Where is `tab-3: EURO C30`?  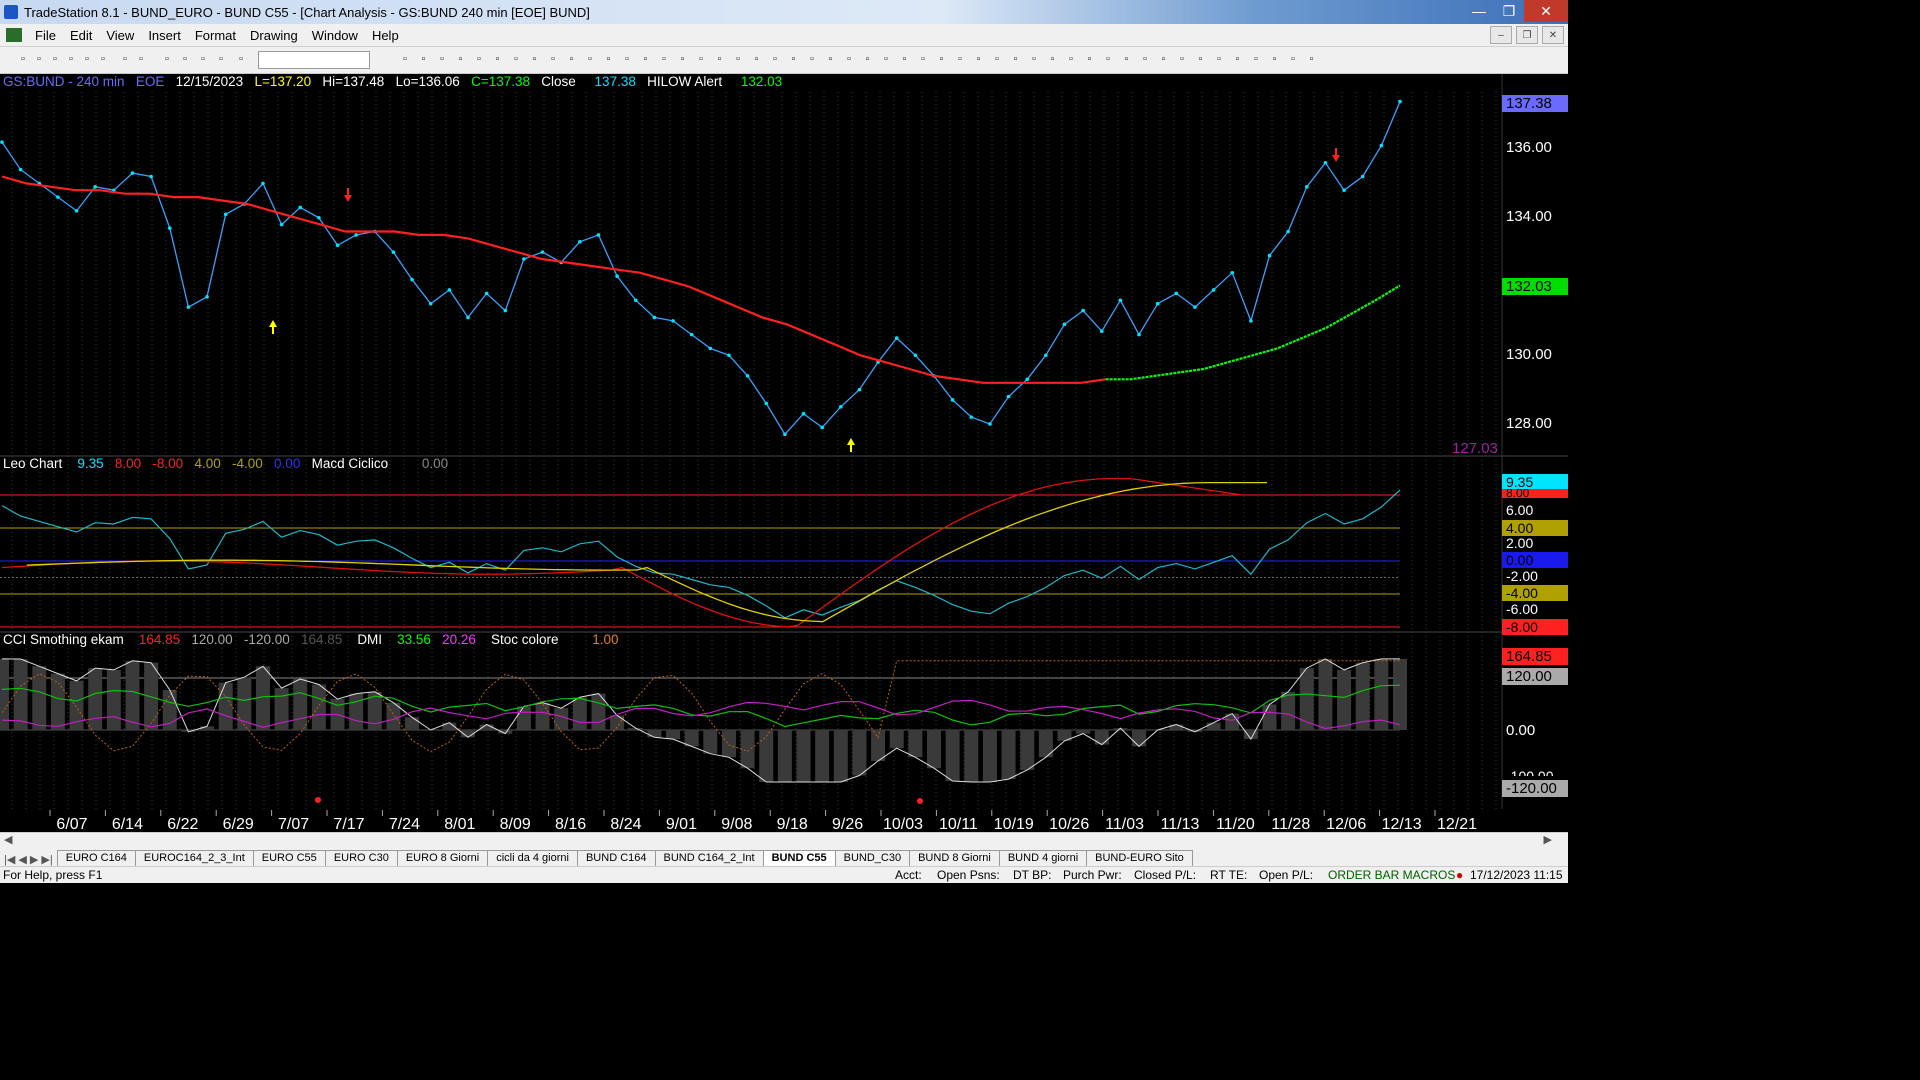
tab-3: EURO C30 is located at coordinates (361, 858).